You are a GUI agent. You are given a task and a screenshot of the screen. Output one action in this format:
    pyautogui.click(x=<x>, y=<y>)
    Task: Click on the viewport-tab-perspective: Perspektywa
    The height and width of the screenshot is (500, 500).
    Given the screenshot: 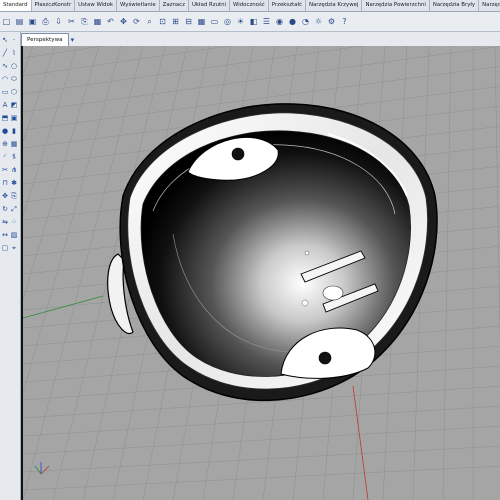 What is the action you would take?
    pyautogui.click(x=45, y=39)
    